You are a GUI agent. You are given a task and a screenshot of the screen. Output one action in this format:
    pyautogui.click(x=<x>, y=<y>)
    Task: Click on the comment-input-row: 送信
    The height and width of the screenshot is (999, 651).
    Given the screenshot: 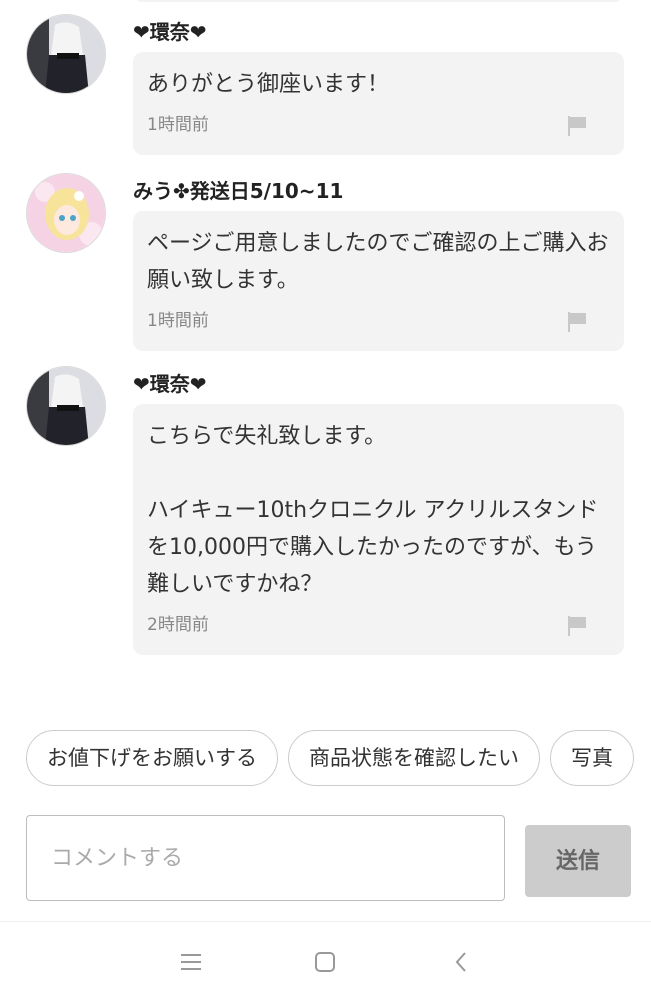 What is the action you would take?
    pyautogui.click(x=338, y=858)
    